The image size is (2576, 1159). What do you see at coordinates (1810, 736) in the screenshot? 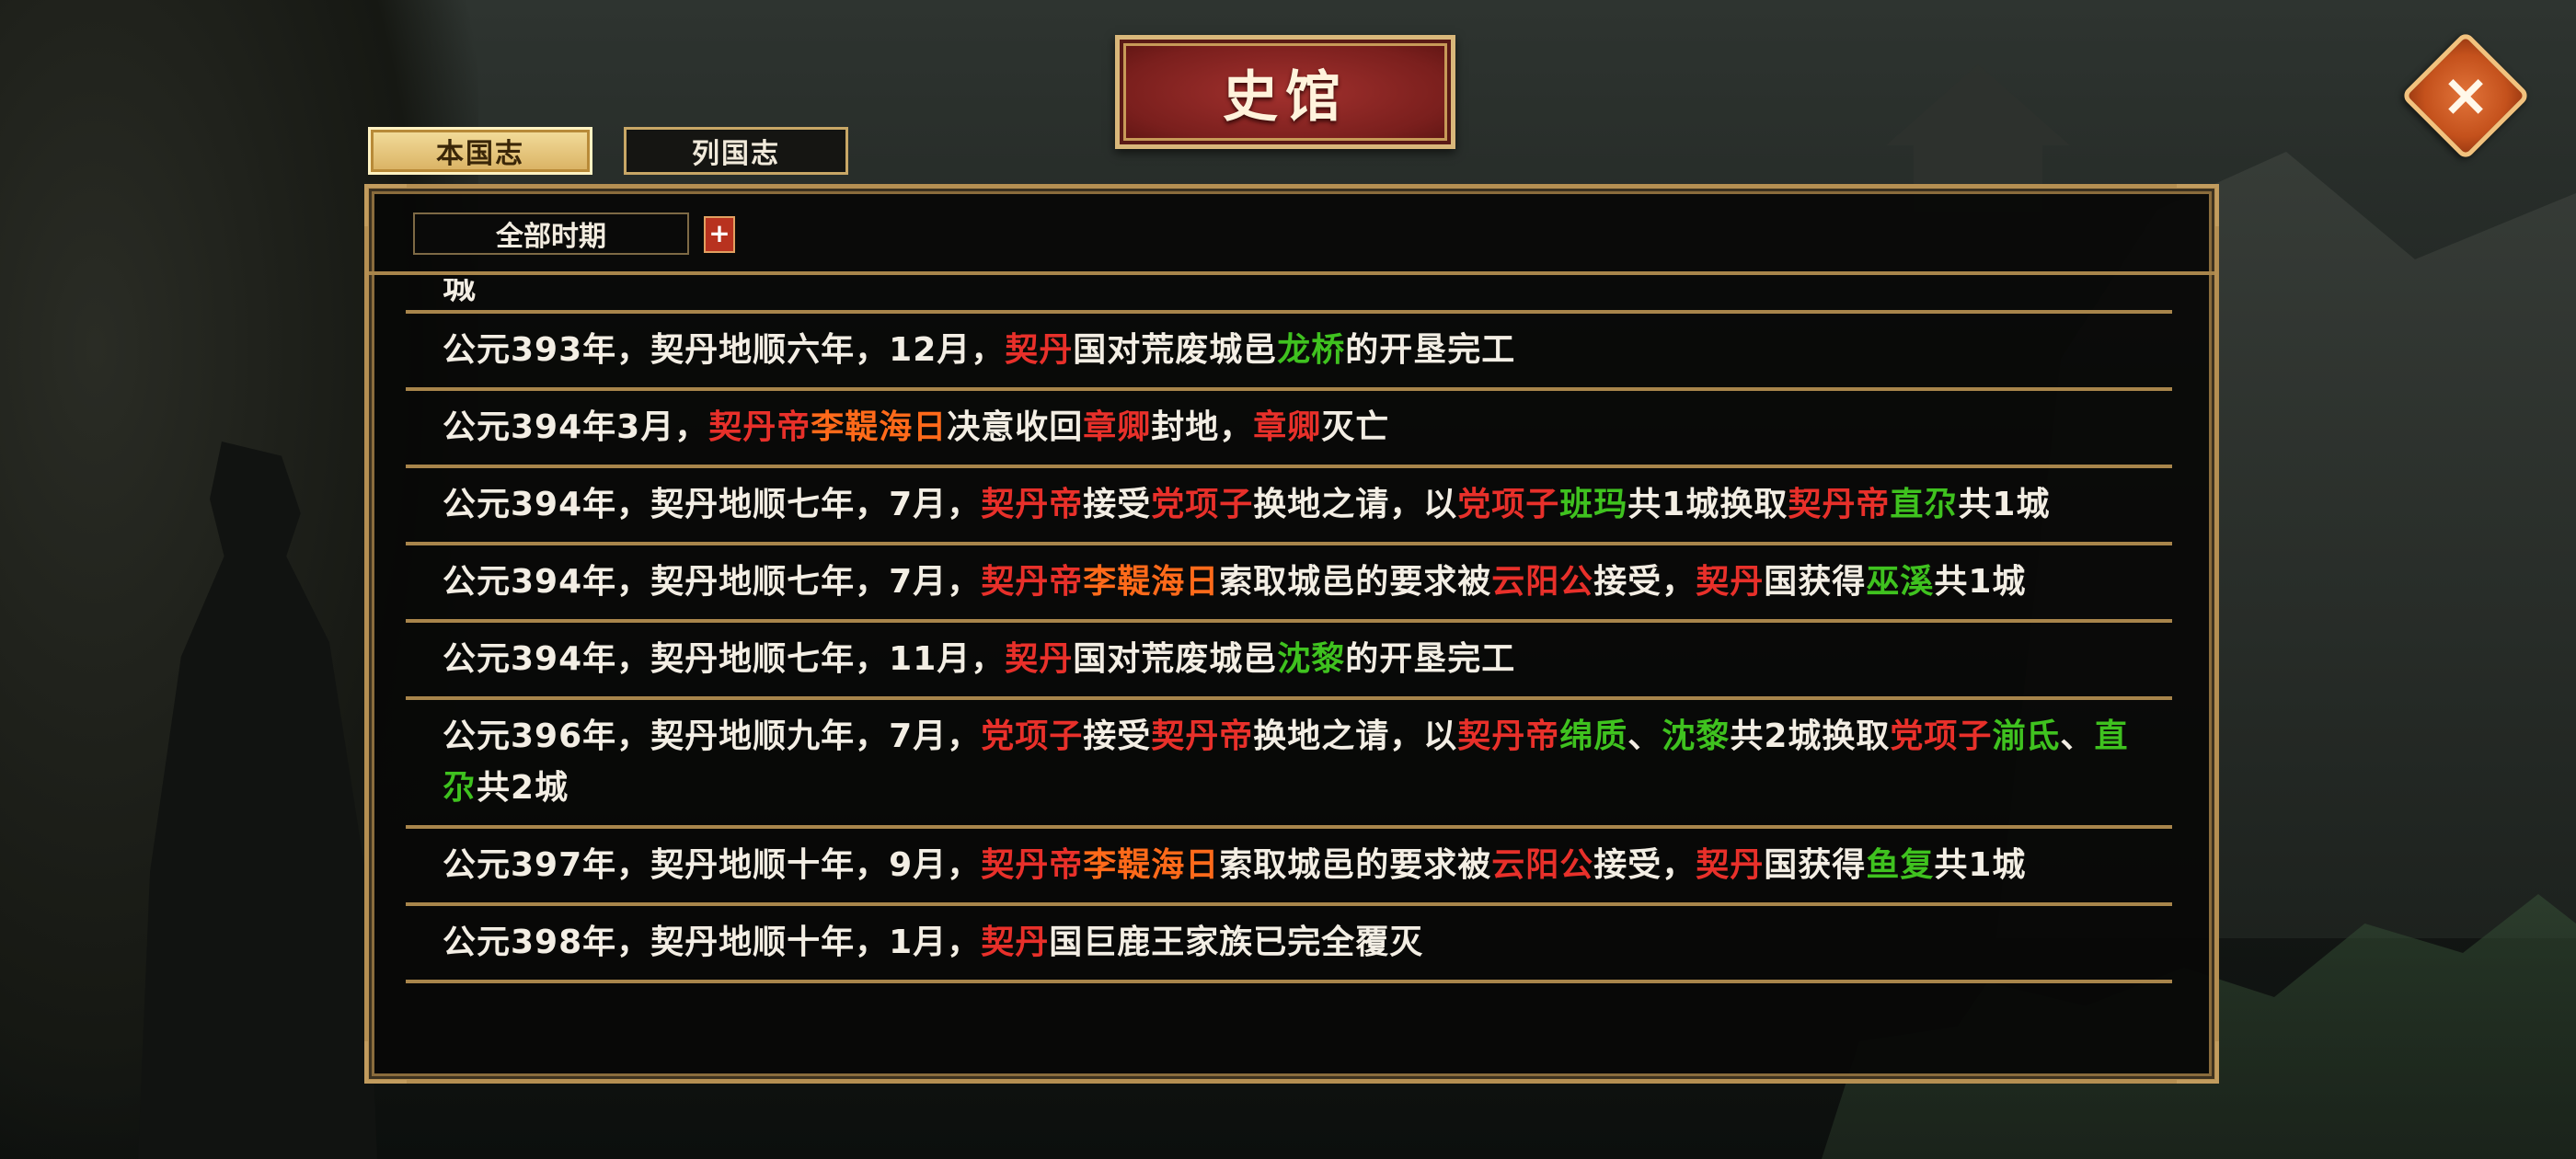
I see `entry-text: 共2城换取` at bounding box center [1810, 736].